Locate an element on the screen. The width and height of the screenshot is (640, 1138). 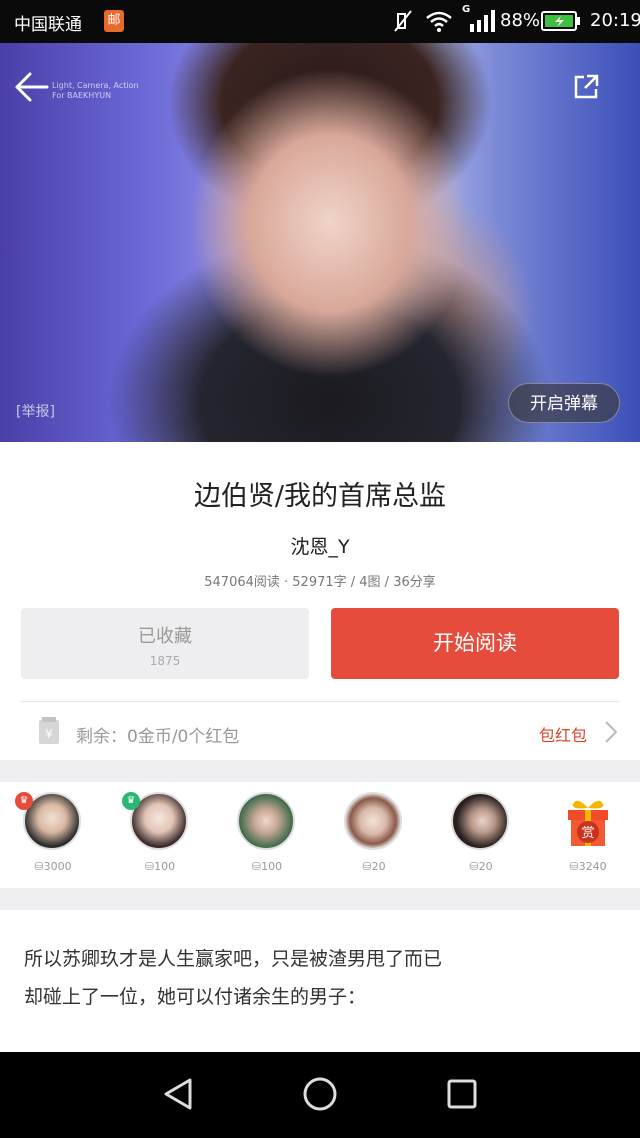
danmaku-toggle-button: 开启弹幕 is located at coordinates (564, 403).